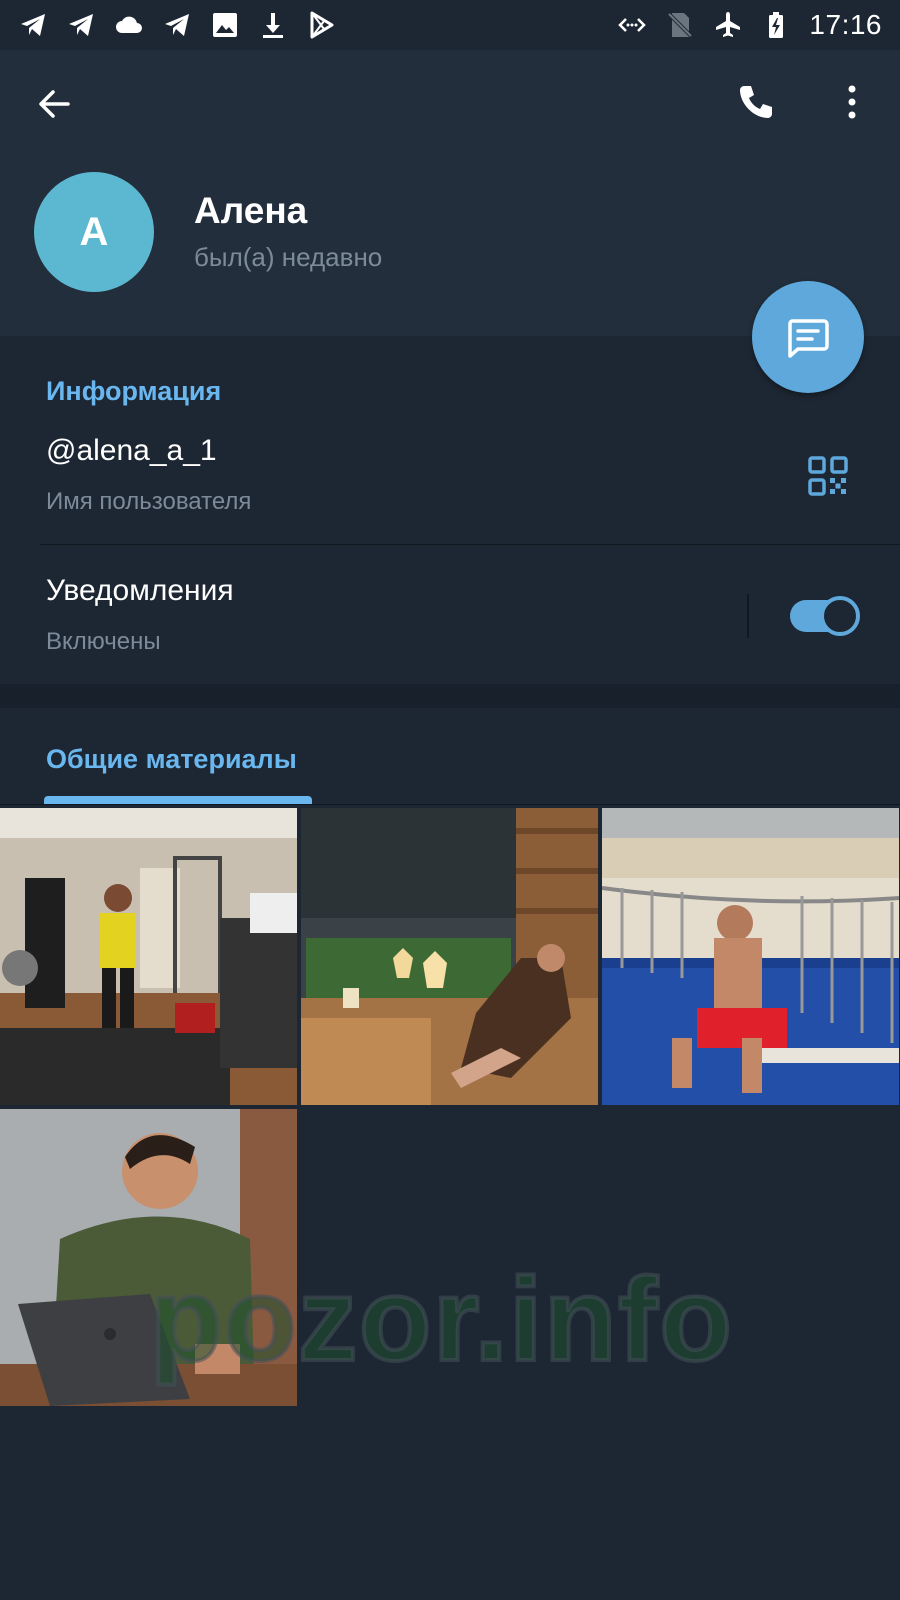 The width and height of the screenshot is (900, 1600). What do you see at coordinates (728, 25) in the screenshot?
I see `airplane-icon` at bounding box center [728, 25].